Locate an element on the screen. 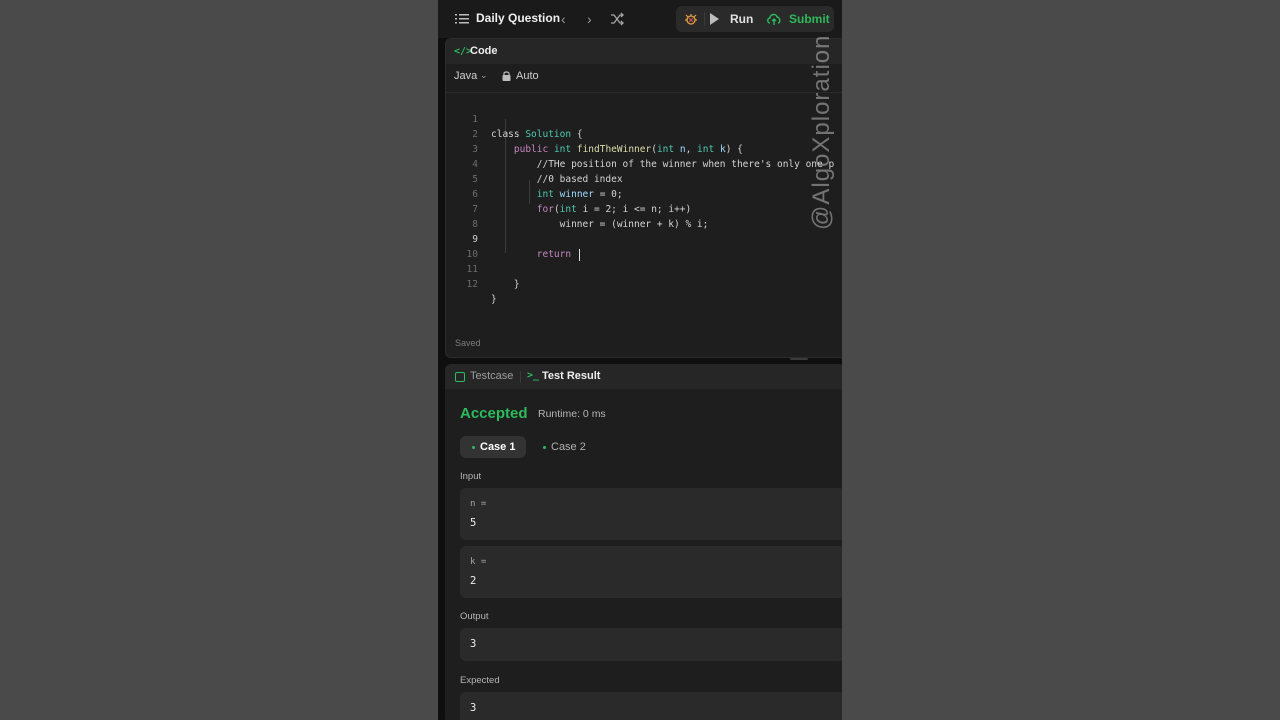 Image resolution: width=1280 pixels, height=720 pixels. output-box: 3 is located at coordinates (651, 644).